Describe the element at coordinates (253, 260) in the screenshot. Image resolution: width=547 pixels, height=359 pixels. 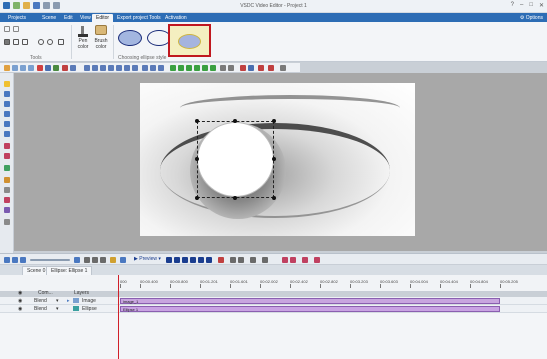
I see `speed-icon` at that location.